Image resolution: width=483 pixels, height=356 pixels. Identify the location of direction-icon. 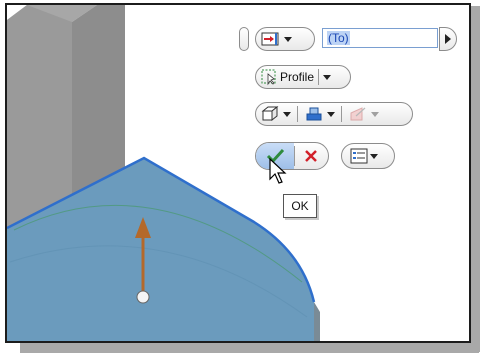
(314, 114).